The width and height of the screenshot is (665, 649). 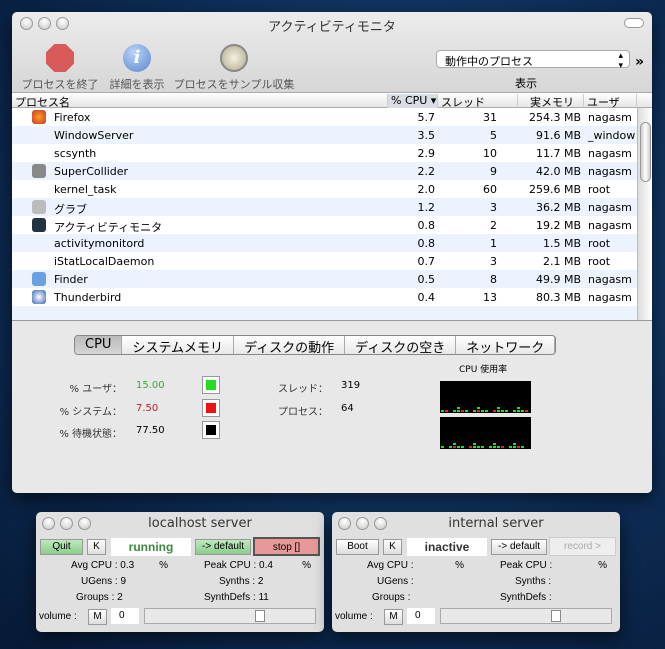 I want to click on table-row: iStatLocalDaemon 0.7 3 2.1 MB root, so click(x=324, y=261).